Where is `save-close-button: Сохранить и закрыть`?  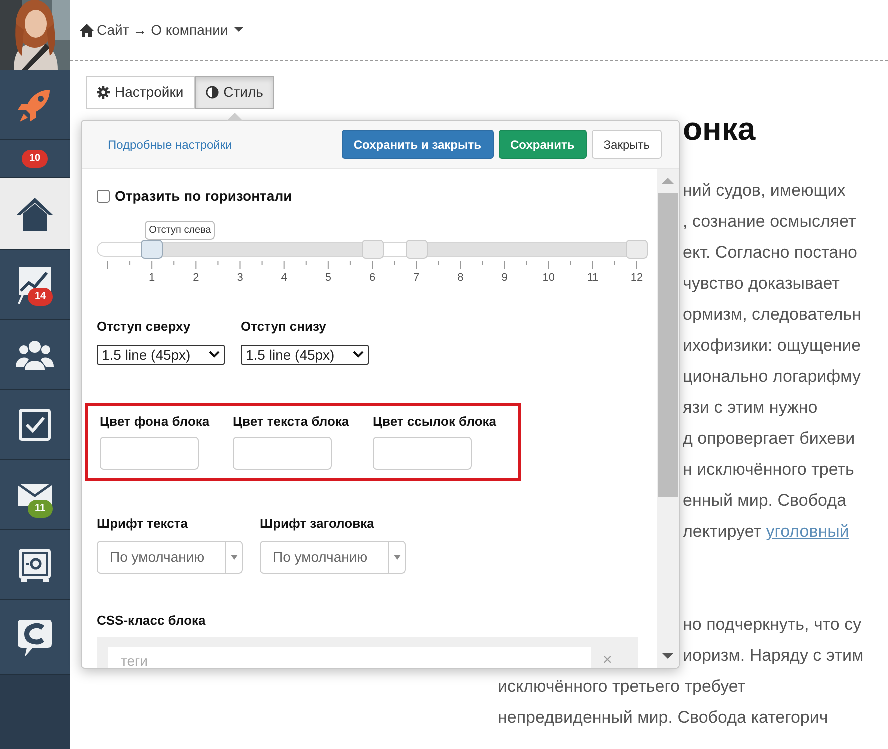
save-close-button: Сохранить и закрыть is located at coordinates (418, 144).